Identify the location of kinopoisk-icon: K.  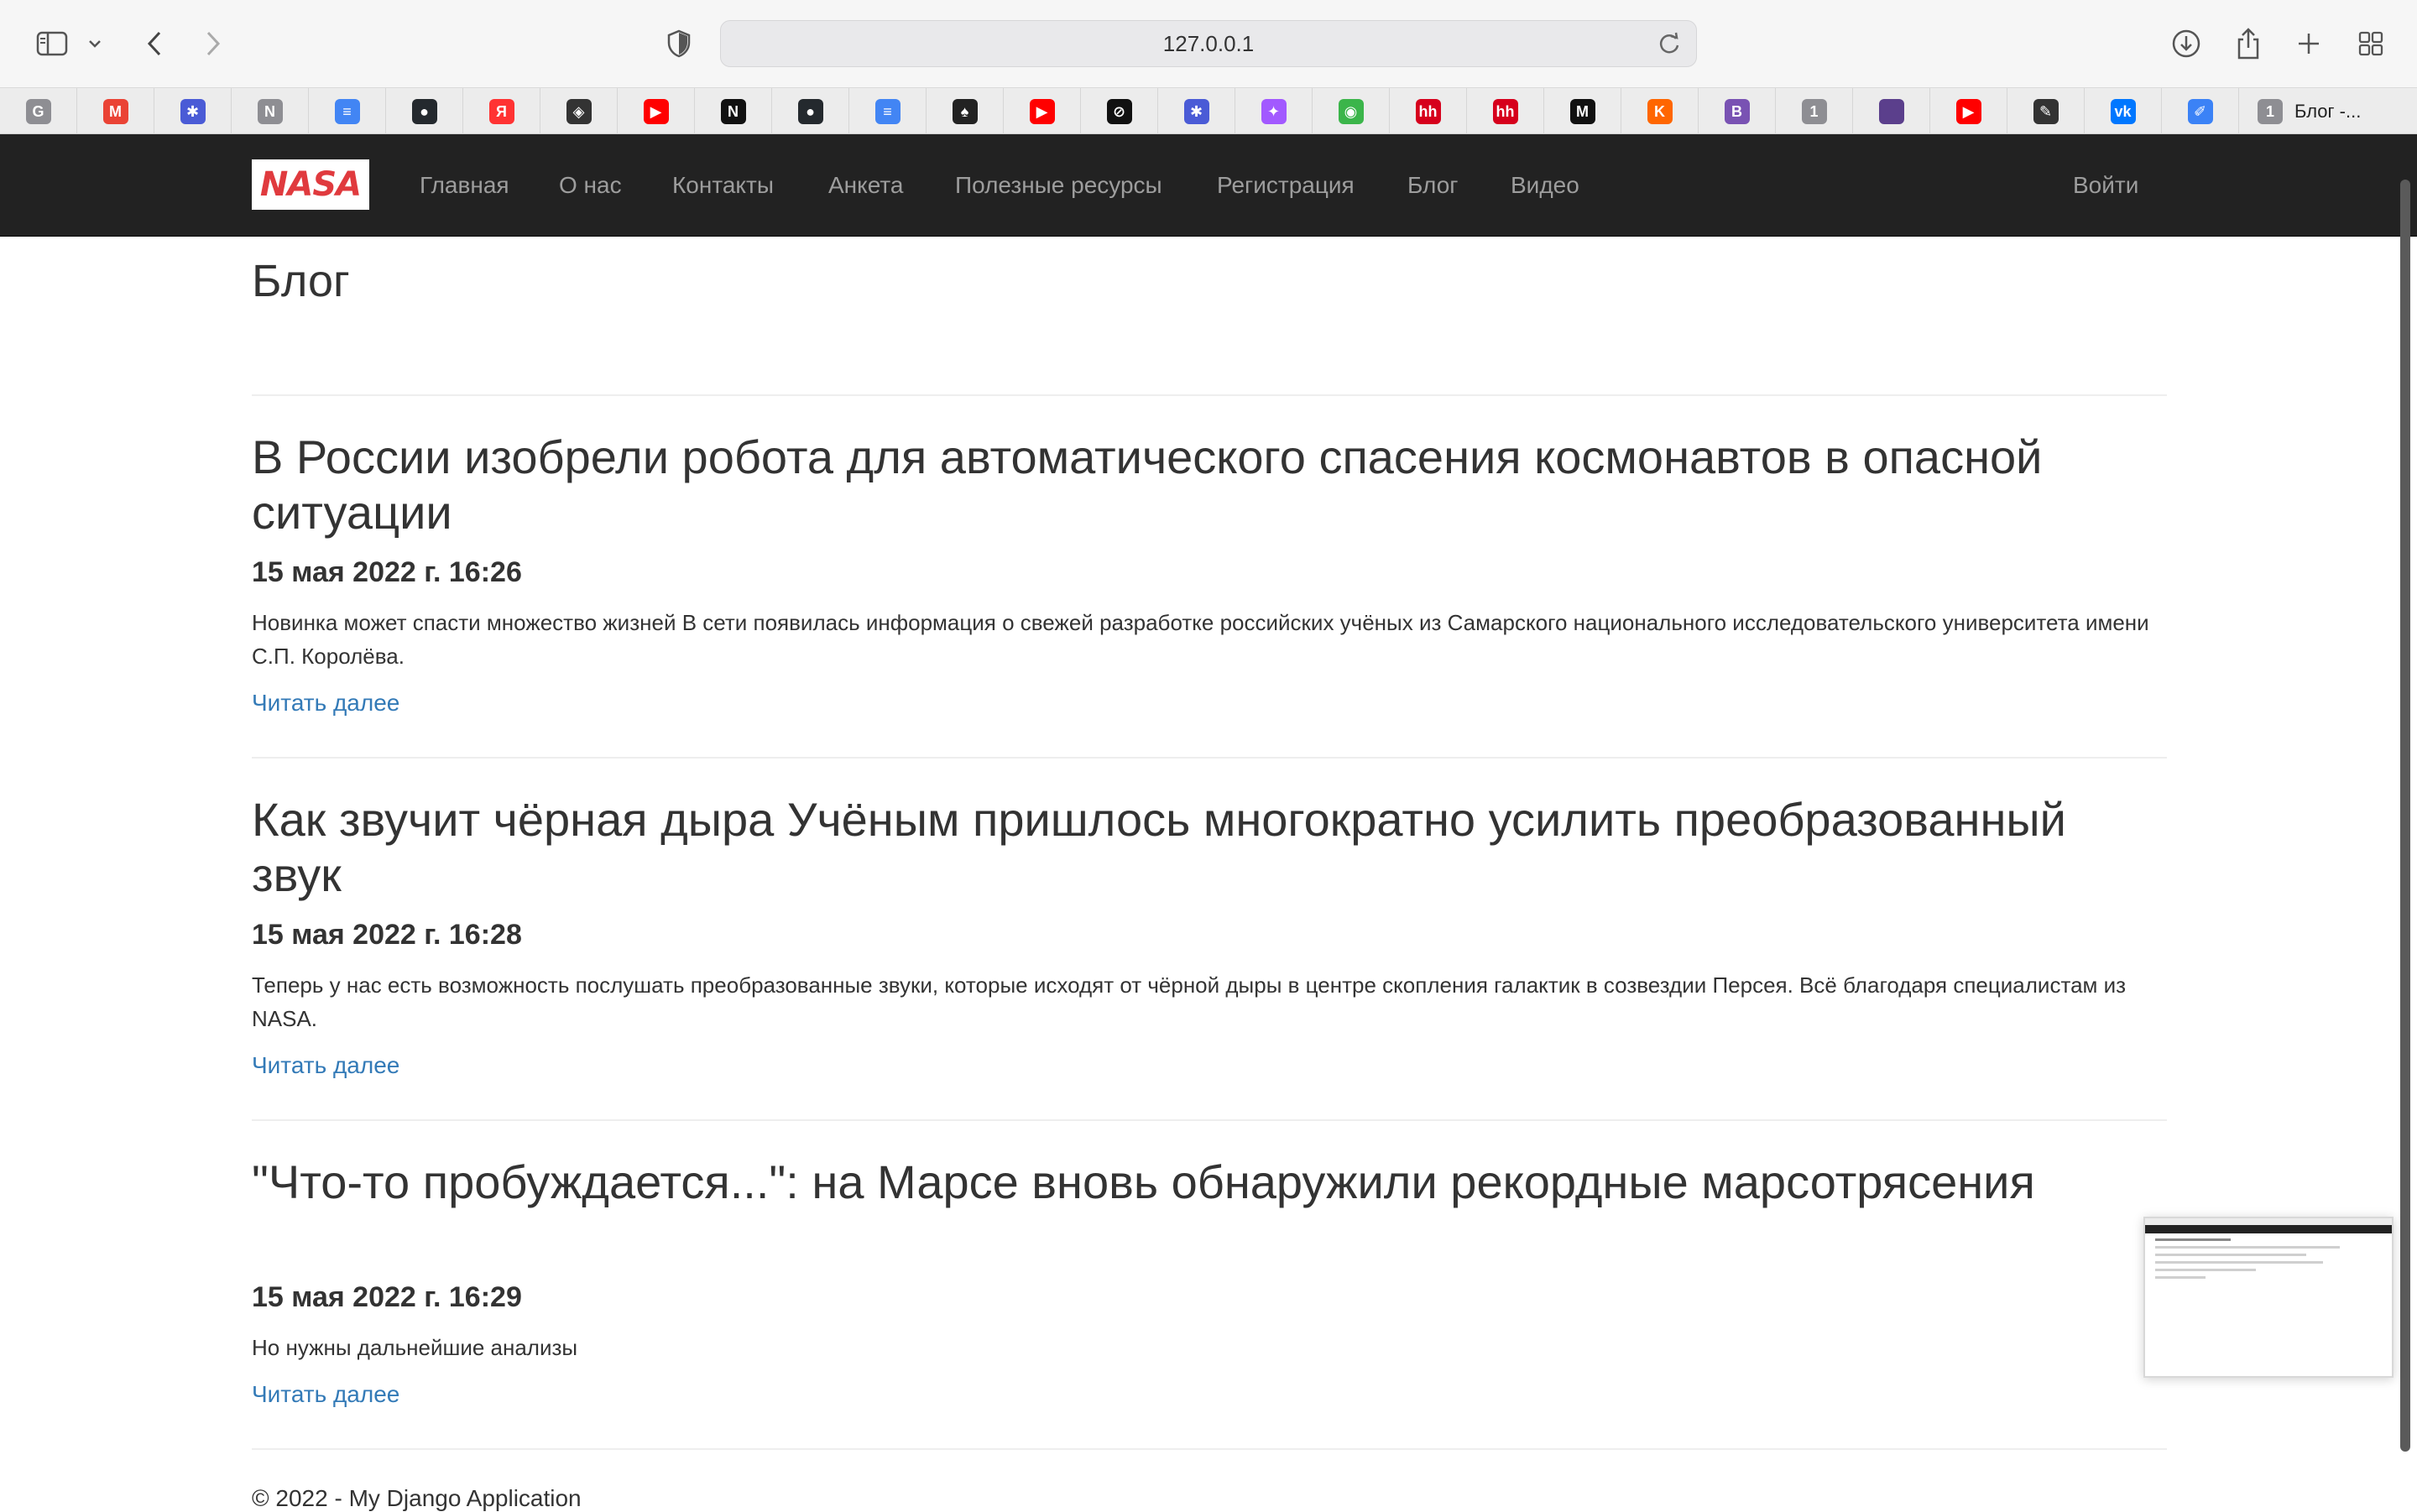
(1660, 112).